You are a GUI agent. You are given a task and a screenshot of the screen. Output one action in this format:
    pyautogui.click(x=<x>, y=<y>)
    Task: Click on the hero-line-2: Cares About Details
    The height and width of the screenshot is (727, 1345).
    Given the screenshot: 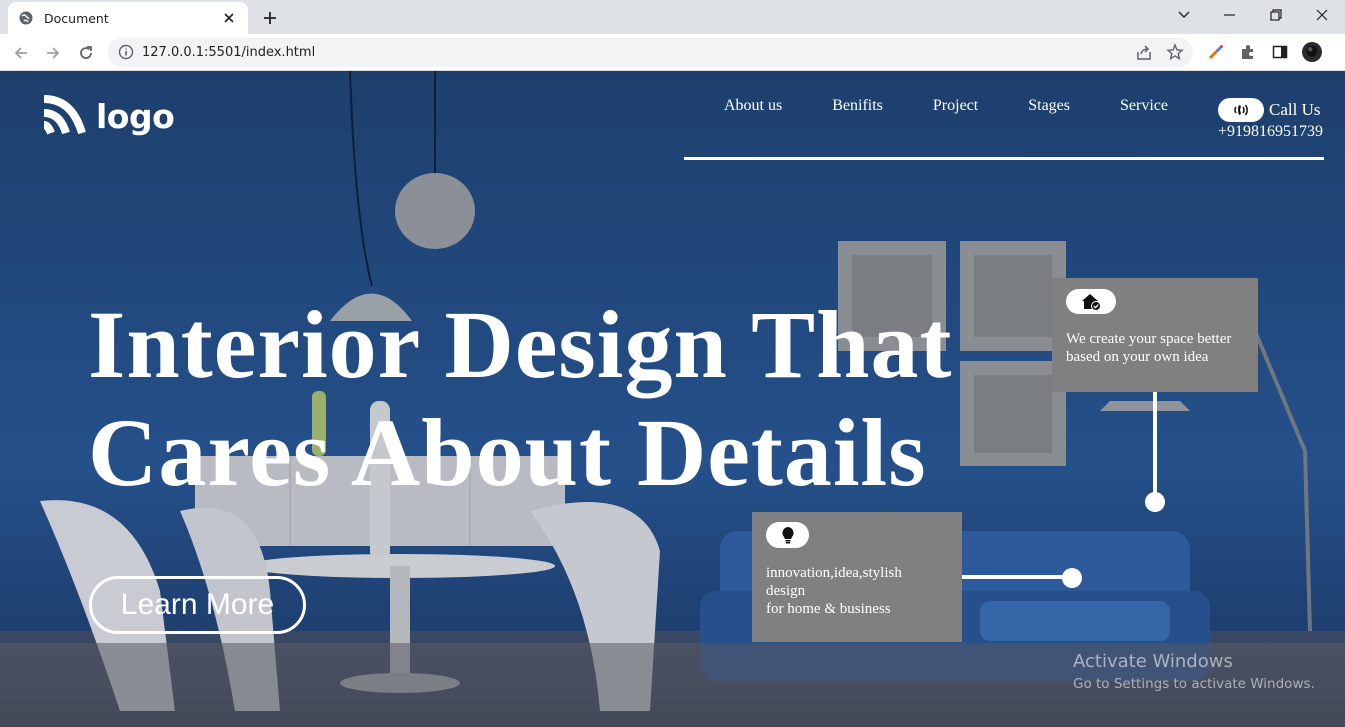 What is the action you would take?
    pyautogui.click(x=507, y=452)
    